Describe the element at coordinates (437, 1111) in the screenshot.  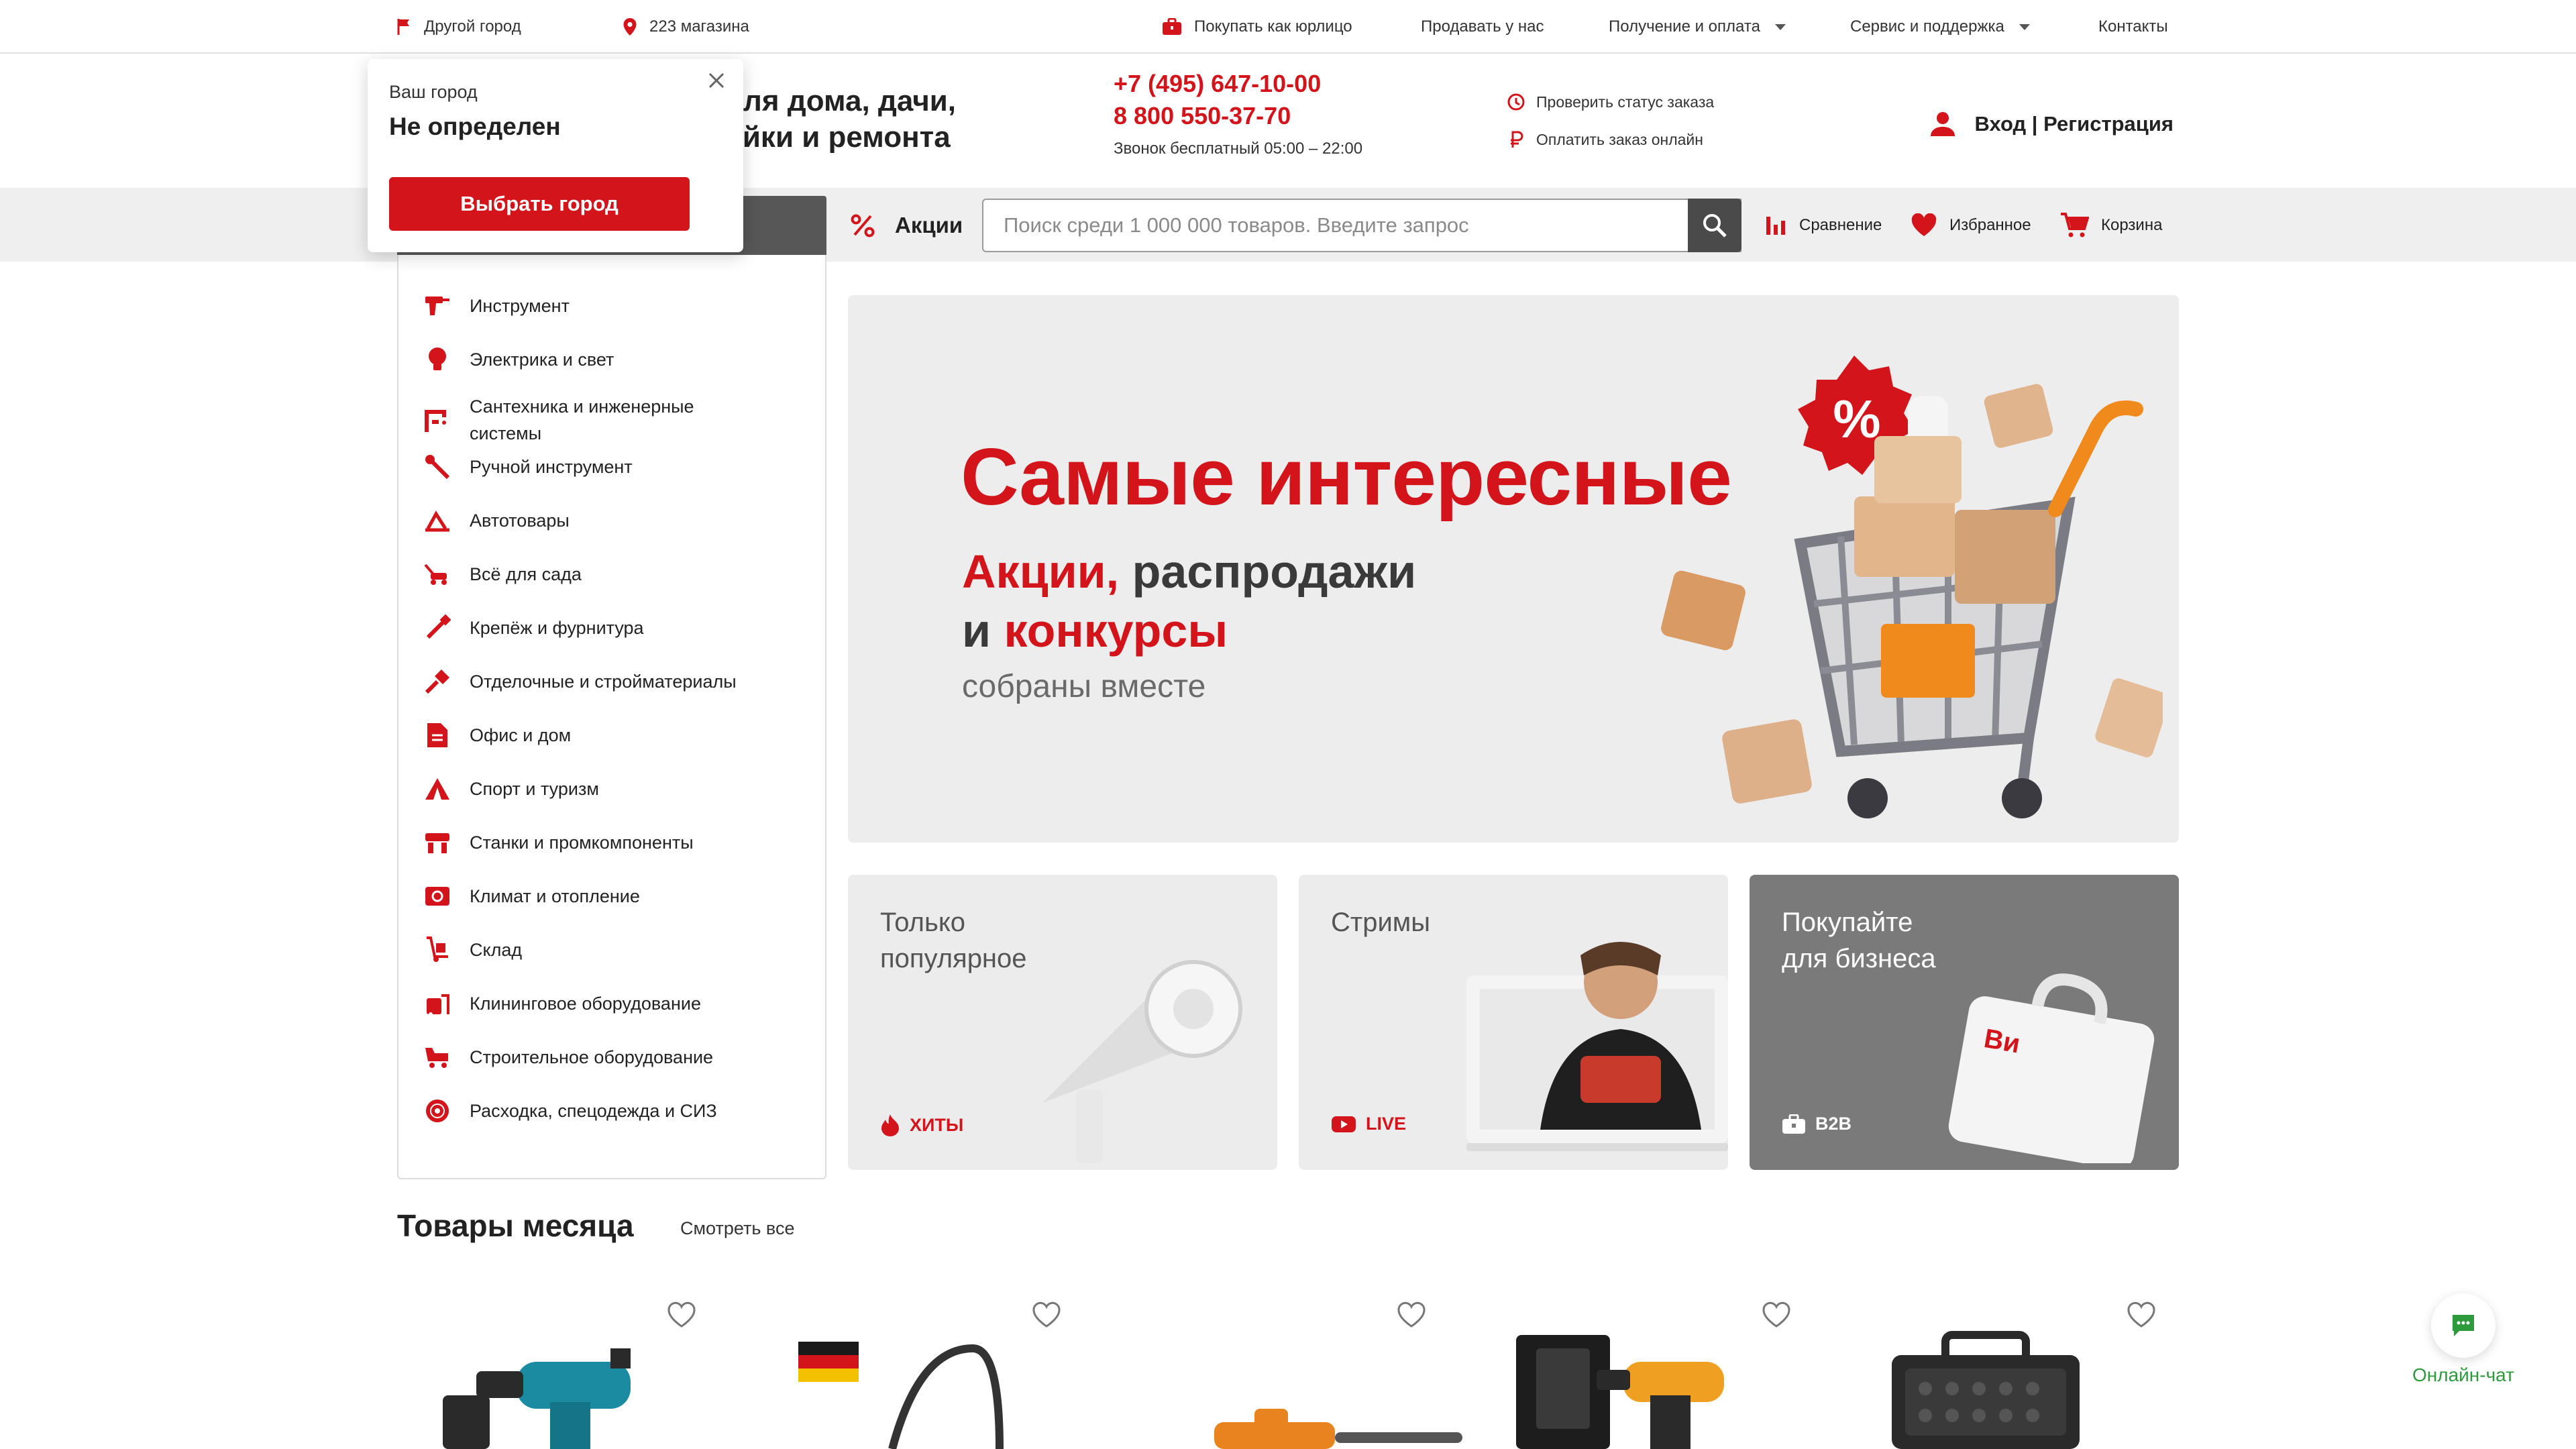
I see `saw-blade-icon` at that location.